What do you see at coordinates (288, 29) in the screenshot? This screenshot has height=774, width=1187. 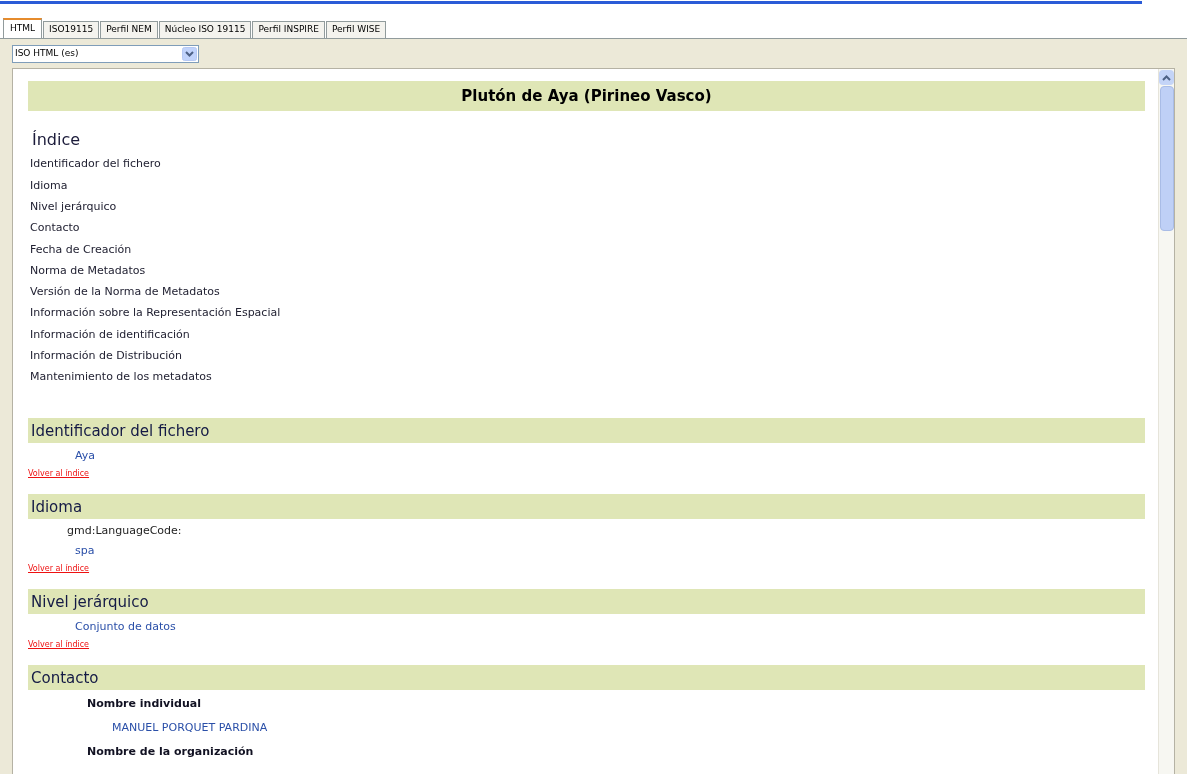 I see `tab: Perfil INSPIRE` at bounding box center [288, 29].